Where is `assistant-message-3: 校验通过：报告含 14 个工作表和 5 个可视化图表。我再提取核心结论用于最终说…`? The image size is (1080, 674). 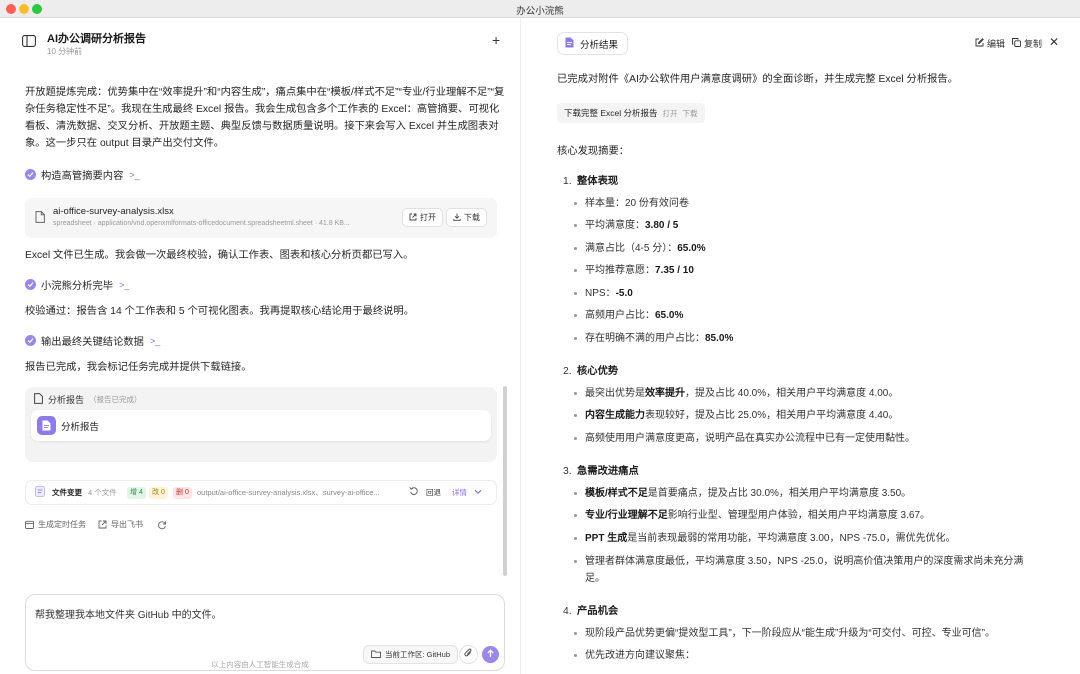 assistant-message-3: 校验通过：报告含 14 个工作表和 5 个可视化图表。我再提取核心结论用于最终说… is located at coordinates (220, 311).